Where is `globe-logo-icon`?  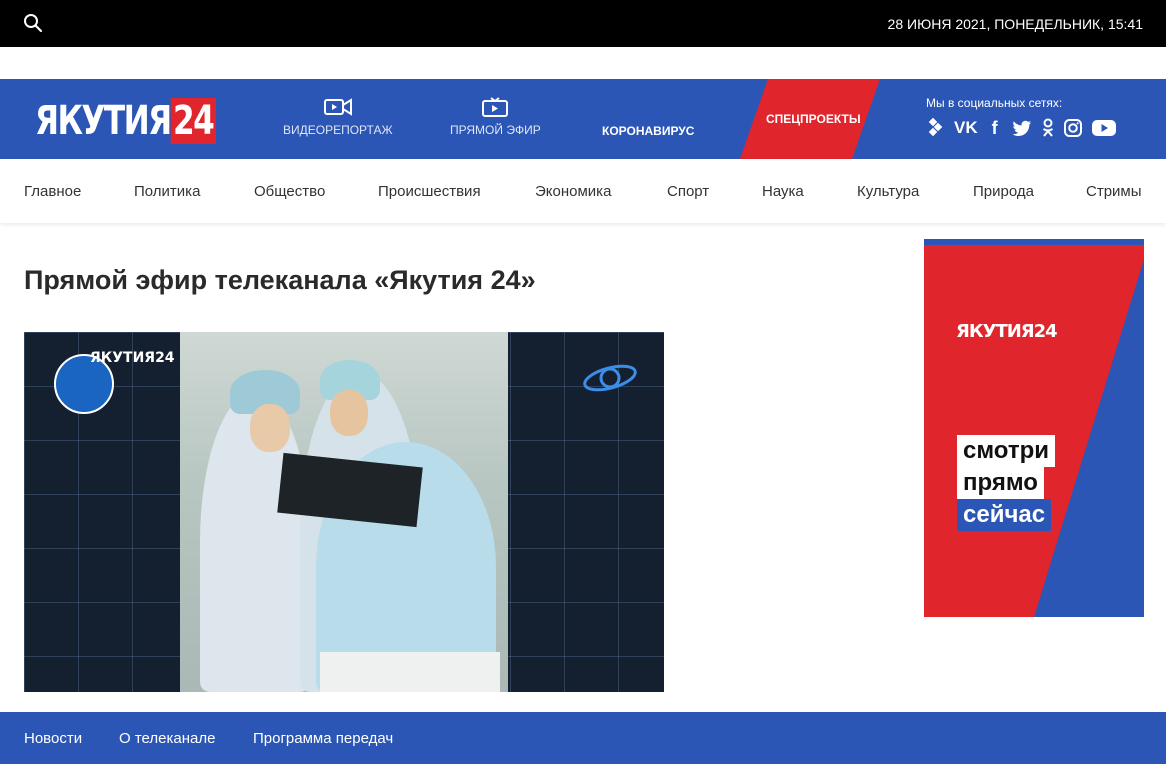 globe-logo-icon is located at coordinates (610, 378).